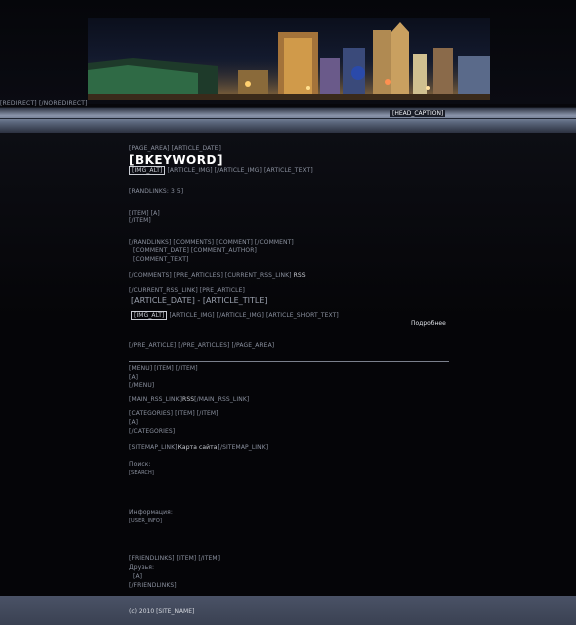  I want to click on categories-close: [/CATEGORIES], so click(152, 431).